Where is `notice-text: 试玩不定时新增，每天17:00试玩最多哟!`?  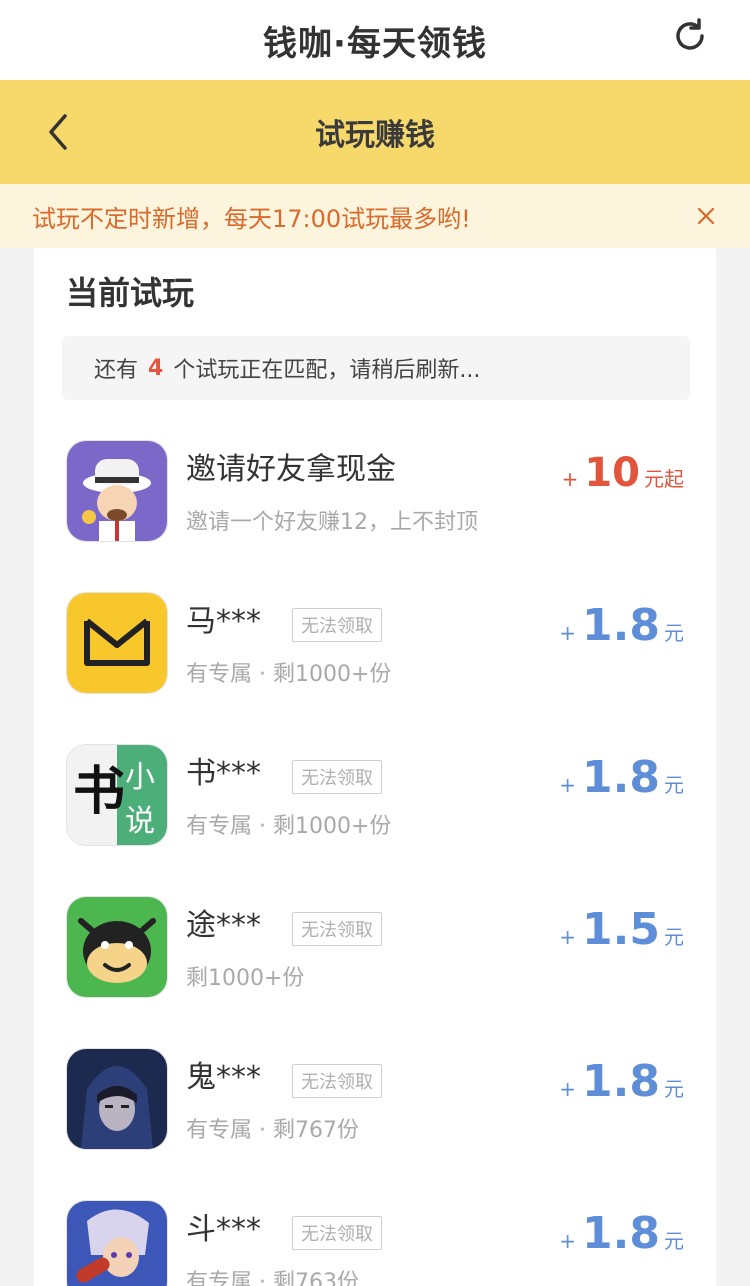
notice-text: 试玩不定时新增，每天17:00试玩最多哟! is located at coordinates (251, 218).